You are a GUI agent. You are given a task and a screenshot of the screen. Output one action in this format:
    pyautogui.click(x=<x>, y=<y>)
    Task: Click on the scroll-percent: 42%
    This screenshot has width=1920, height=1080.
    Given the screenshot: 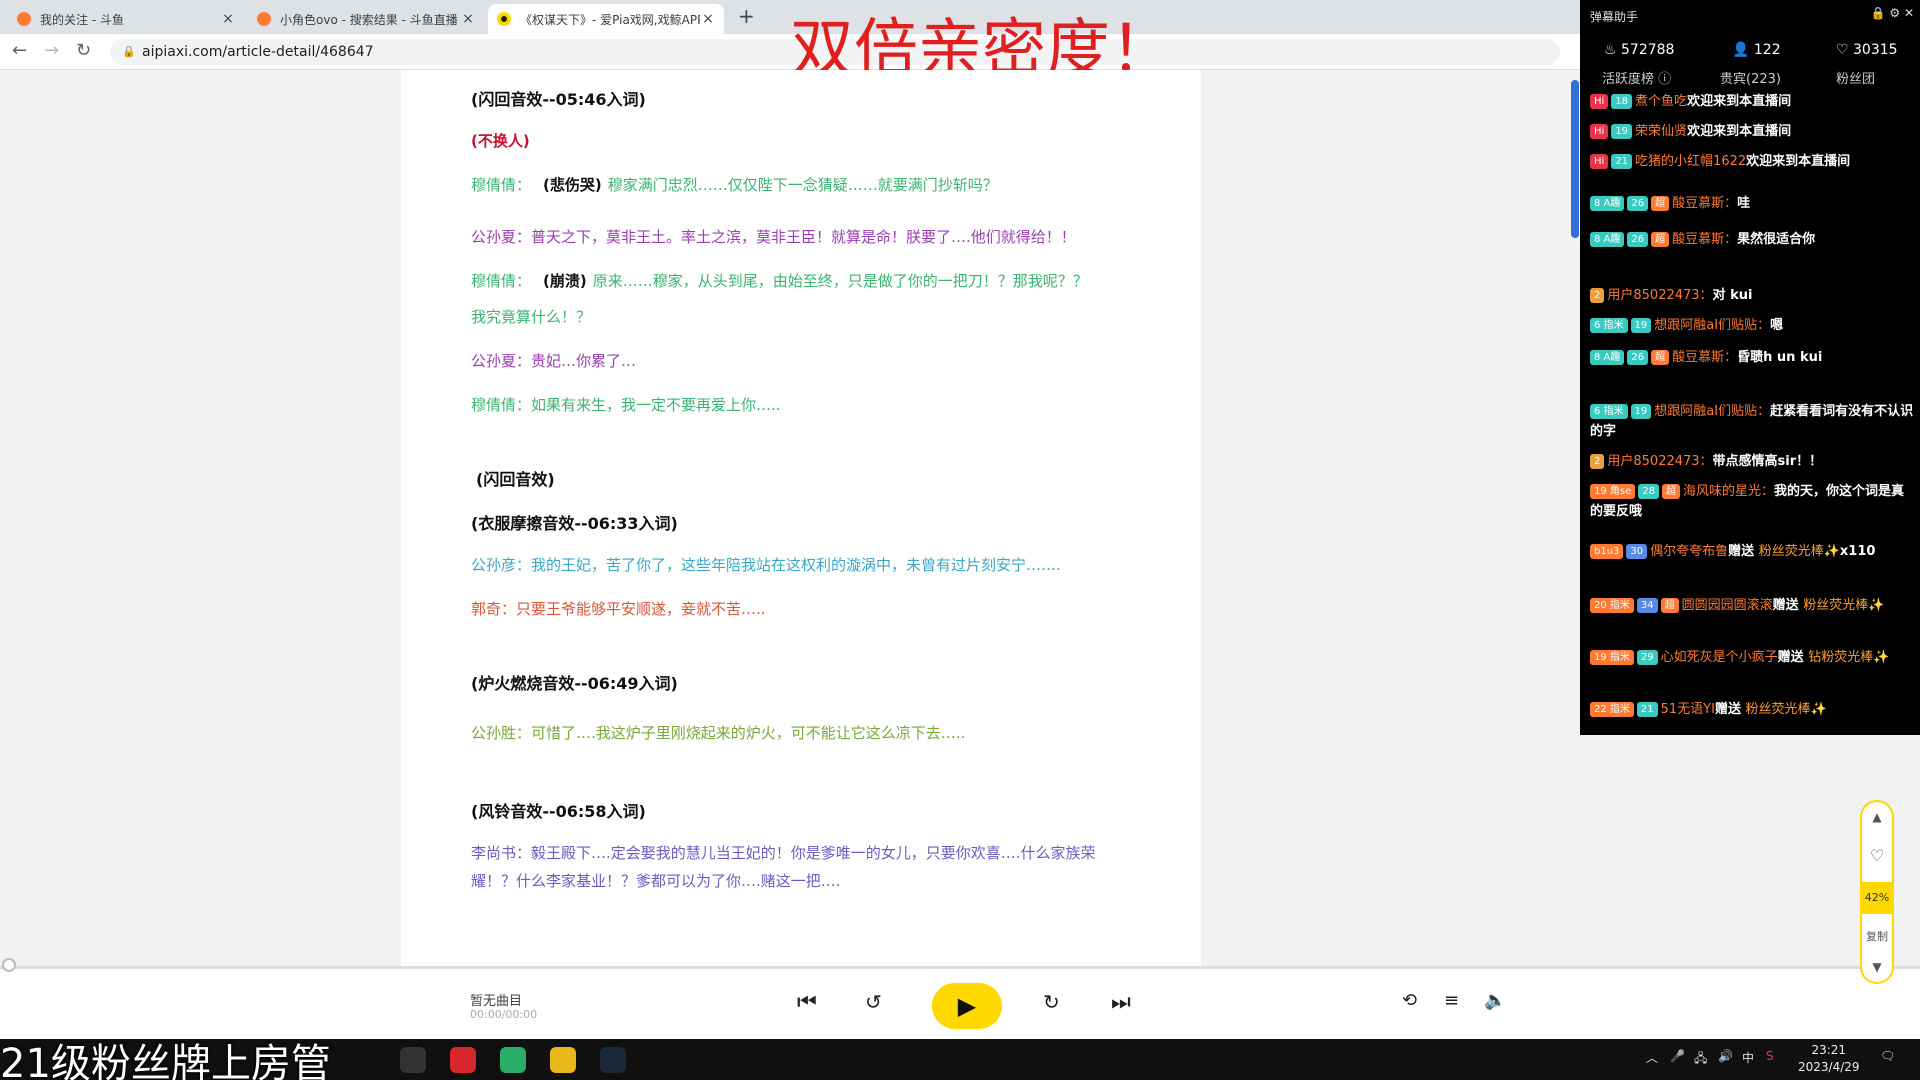 What is the action you would take?
    pyautogui.click(x=1877, y=898)
    